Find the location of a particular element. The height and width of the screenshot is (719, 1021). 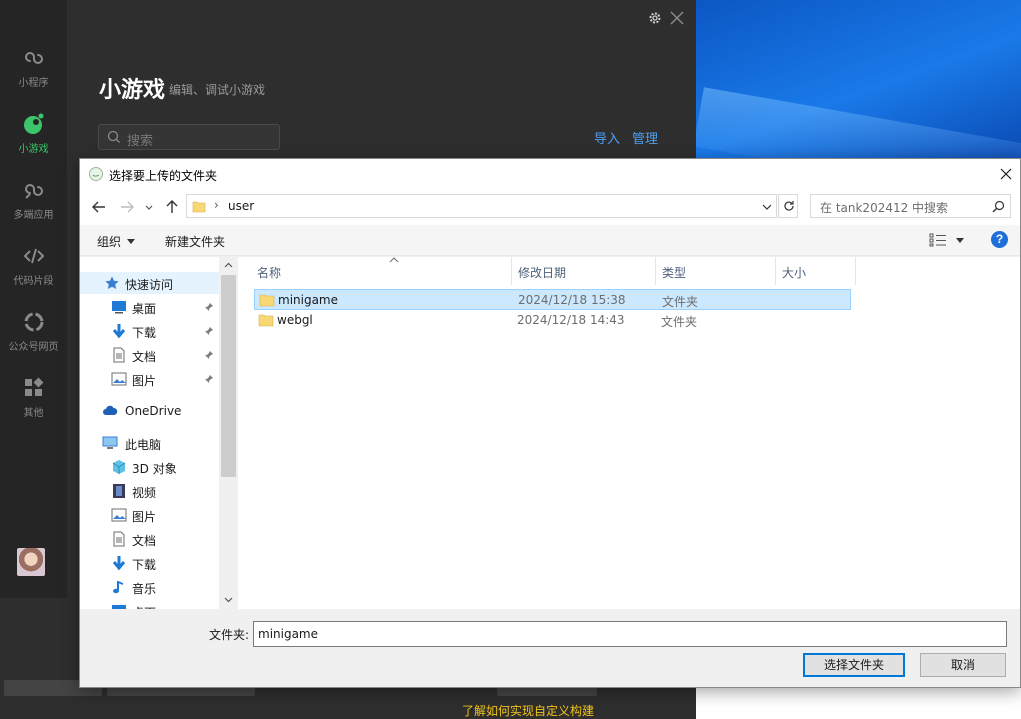

page-title: 小游戏 is located at coordinates (132, 90).